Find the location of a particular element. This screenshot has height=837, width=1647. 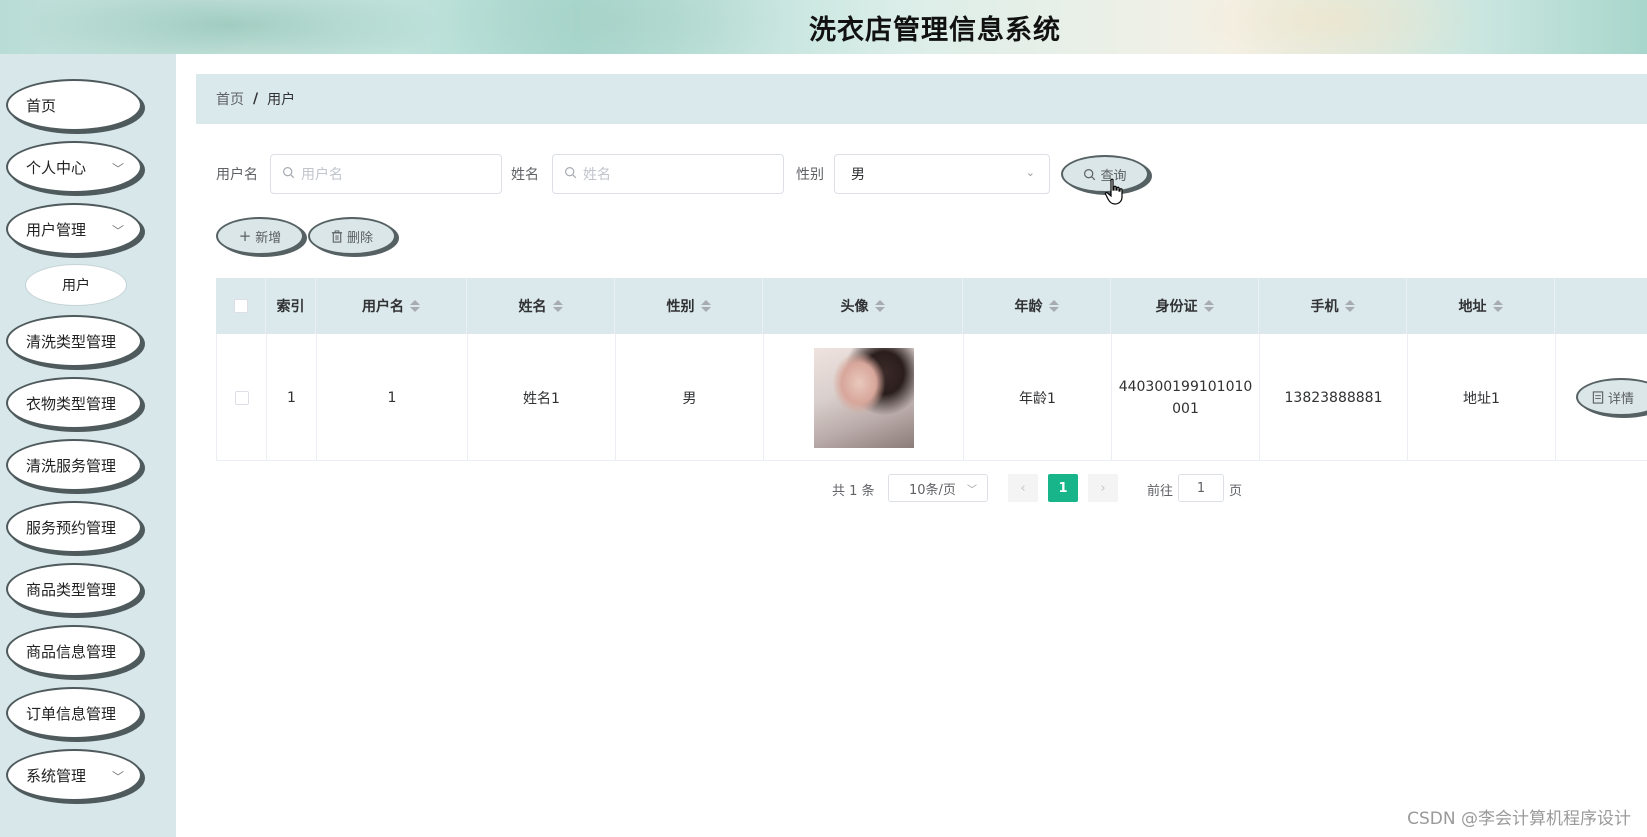

sidebar-item-label: 用户管理 is located at coordinates (56, 229).